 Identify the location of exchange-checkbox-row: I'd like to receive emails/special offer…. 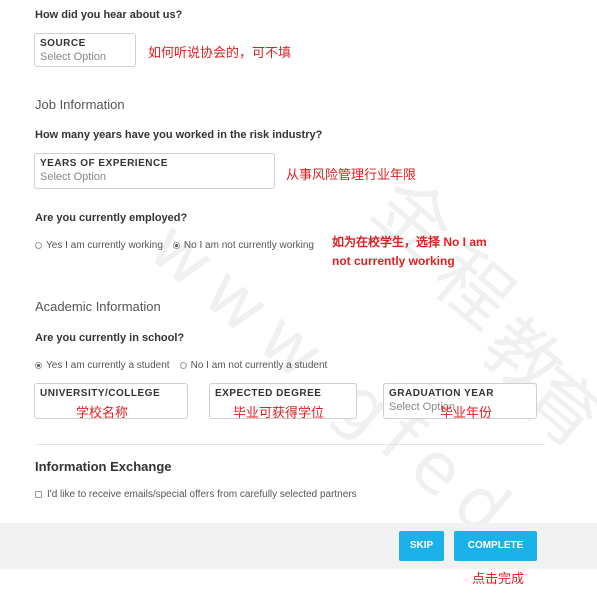
(196, 494).